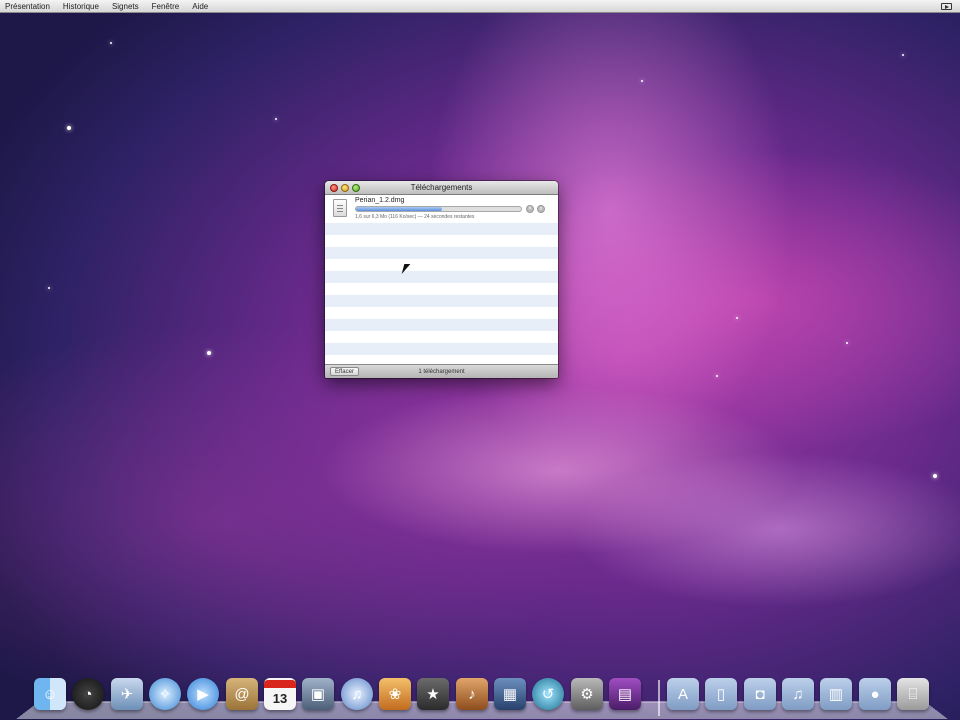  I want to click on zoom-icon, so click(356, 188).